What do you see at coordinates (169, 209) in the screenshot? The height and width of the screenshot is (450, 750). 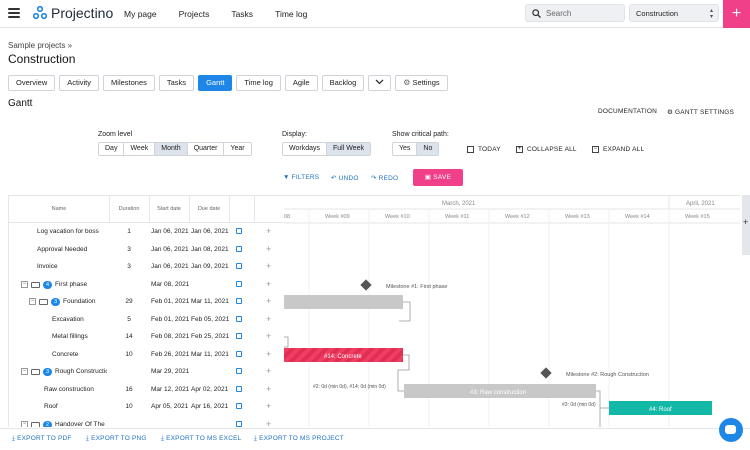 I see `column-header-start-date: Start date` at bounding box center [169, 209].